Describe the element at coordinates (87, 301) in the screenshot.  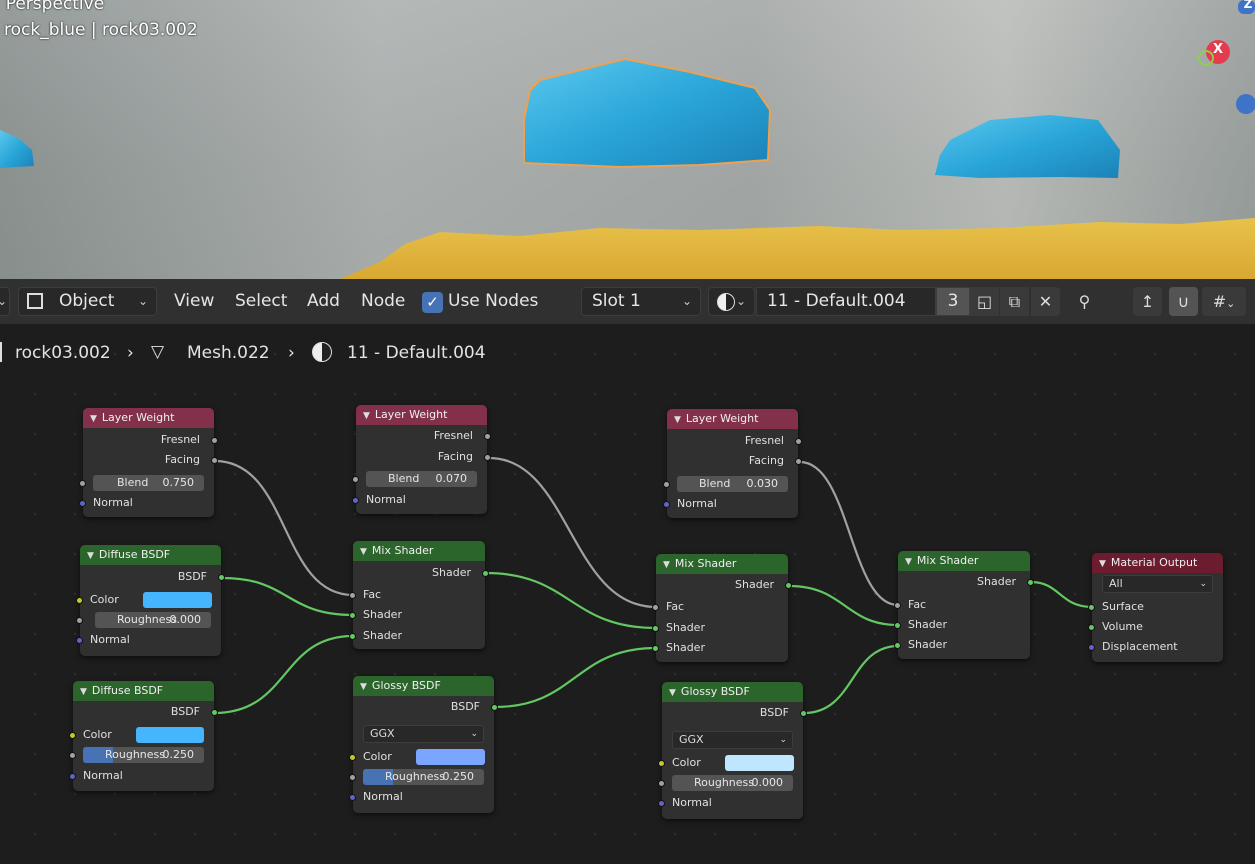
I see `mode-dropdown: Object ⌄` at that location.